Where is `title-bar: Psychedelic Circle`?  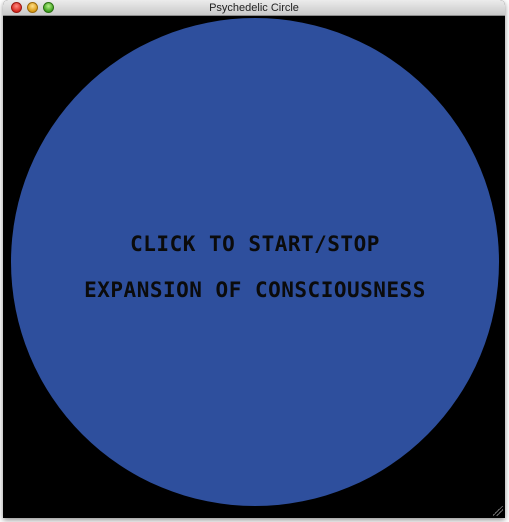 title-bar: Psychedelic Circle is located at coordinates (254, 8).